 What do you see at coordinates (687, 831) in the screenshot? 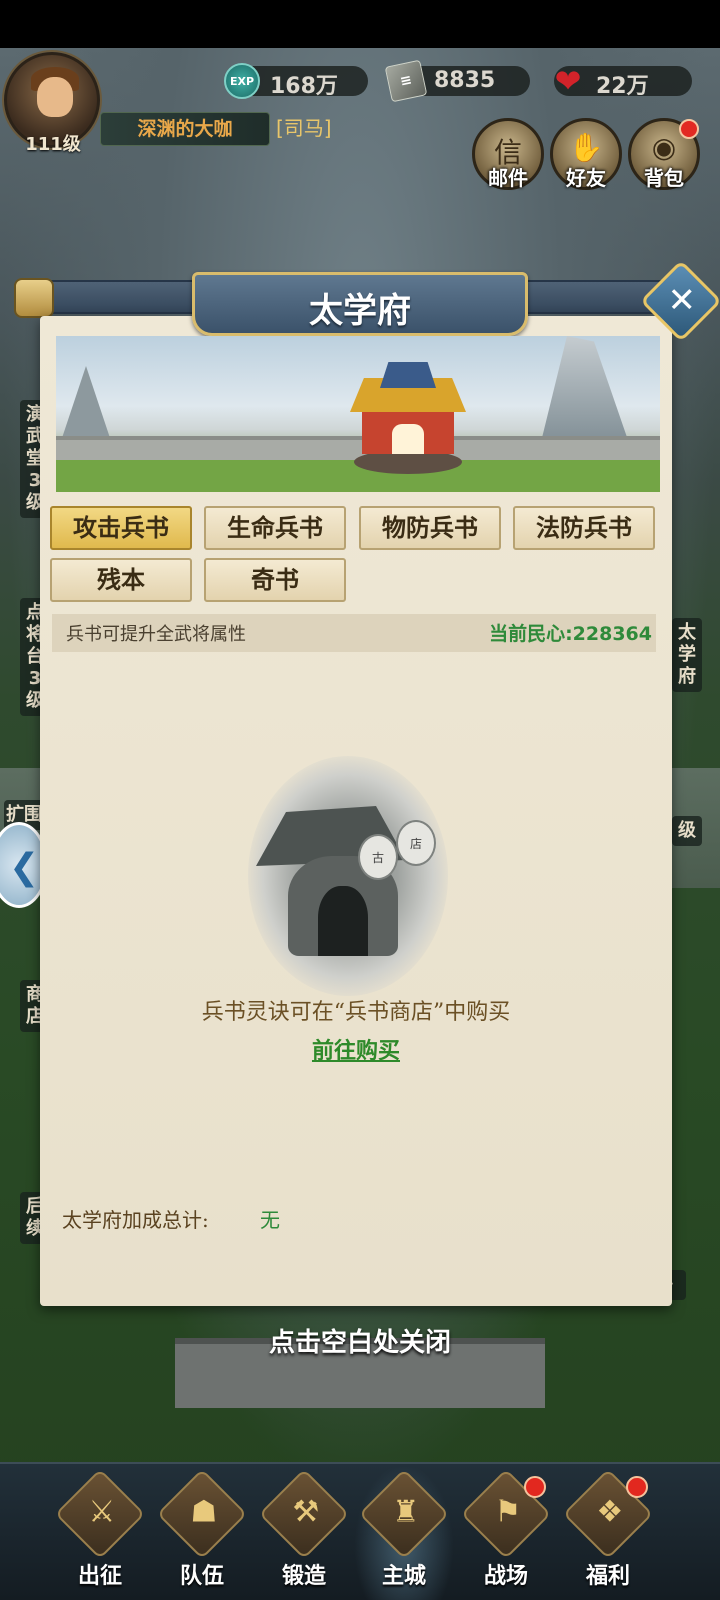
I see `side-tag-level: 级` at bounding box center [687, 831].